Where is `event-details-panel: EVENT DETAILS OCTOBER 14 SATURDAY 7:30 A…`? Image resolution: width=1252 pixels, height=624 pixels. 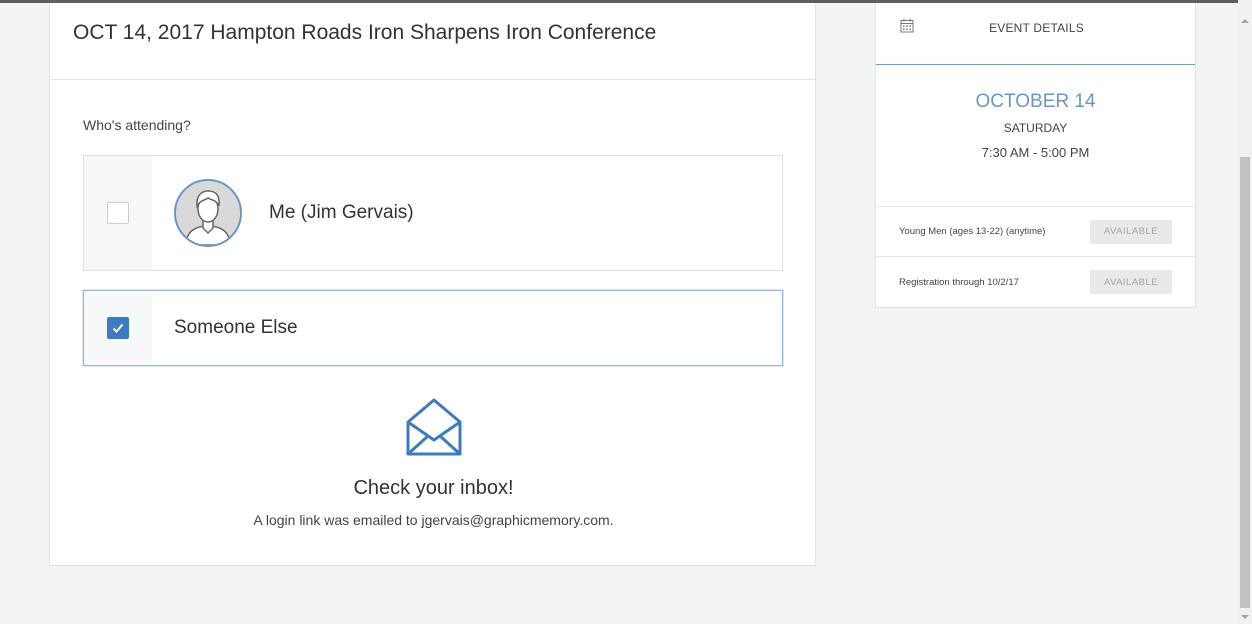 event-details-panel: EVENT DETAILS OCTOBER 14 SATURDAY 7:30 A… is located at coordinates (1035, 155).